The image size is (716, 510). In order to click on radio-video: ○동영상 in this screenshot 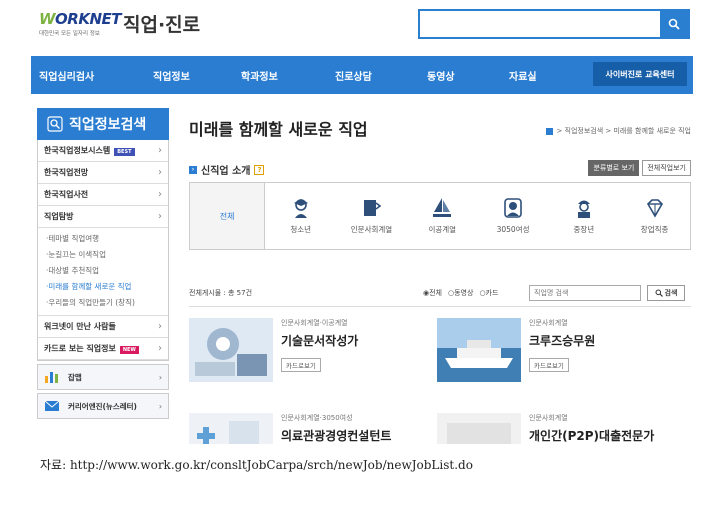, I will do `click(460, 293)`.